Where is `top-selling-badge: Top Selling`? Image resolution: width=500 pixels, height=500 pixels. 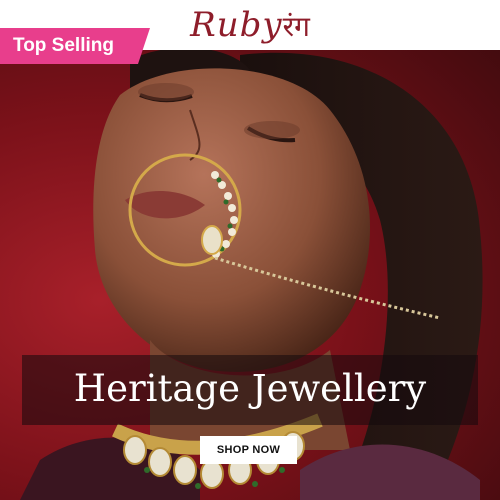 top-selling-badge: Top Selling is located at coordinates (75, 46).